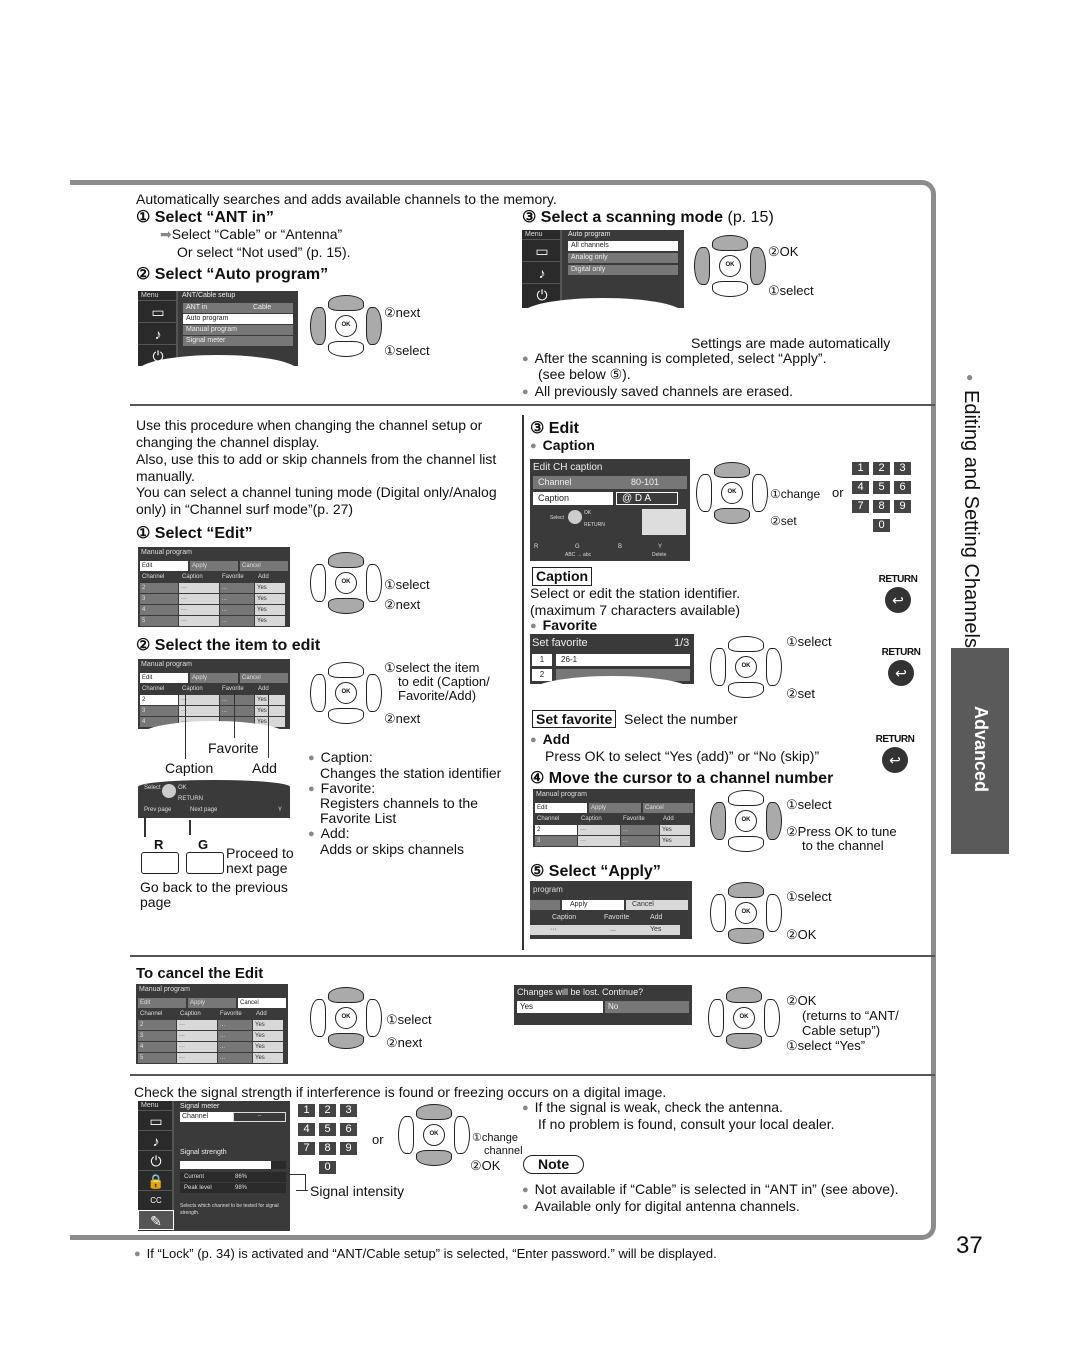  I want to click on scan-analog-only: Analog only, so click(623, 258).